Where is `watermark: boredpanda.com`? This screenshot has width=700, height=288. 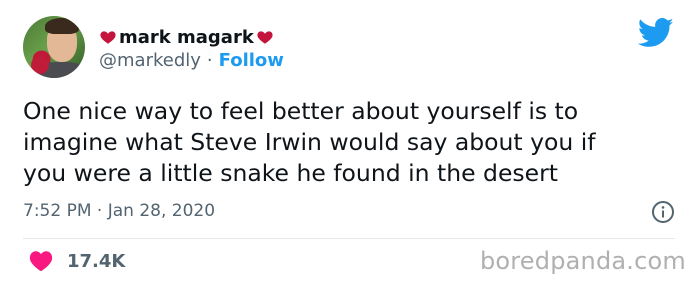 watermark: boredpanda.com is located at coordinates (582, 261).